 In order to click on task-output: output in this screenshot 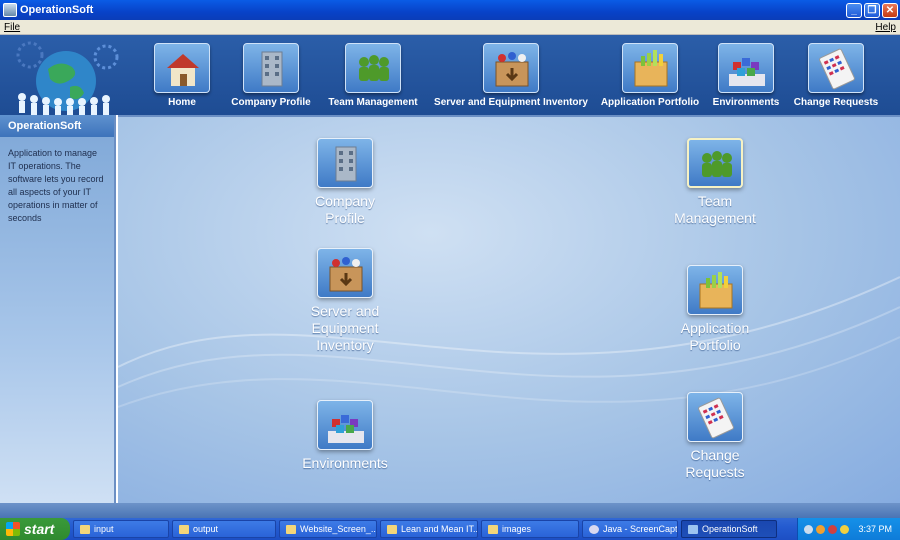, I will do `click(224, 529)`.